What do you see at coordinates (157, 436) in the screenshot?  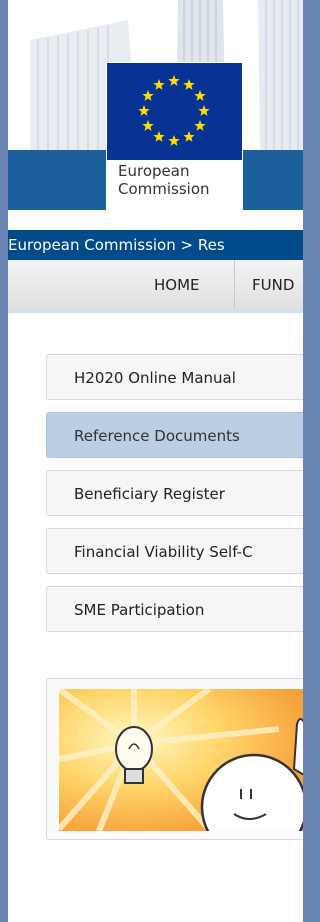 I see `sidebar-item-label: Reference Documents` at bounding box center [157, 436].